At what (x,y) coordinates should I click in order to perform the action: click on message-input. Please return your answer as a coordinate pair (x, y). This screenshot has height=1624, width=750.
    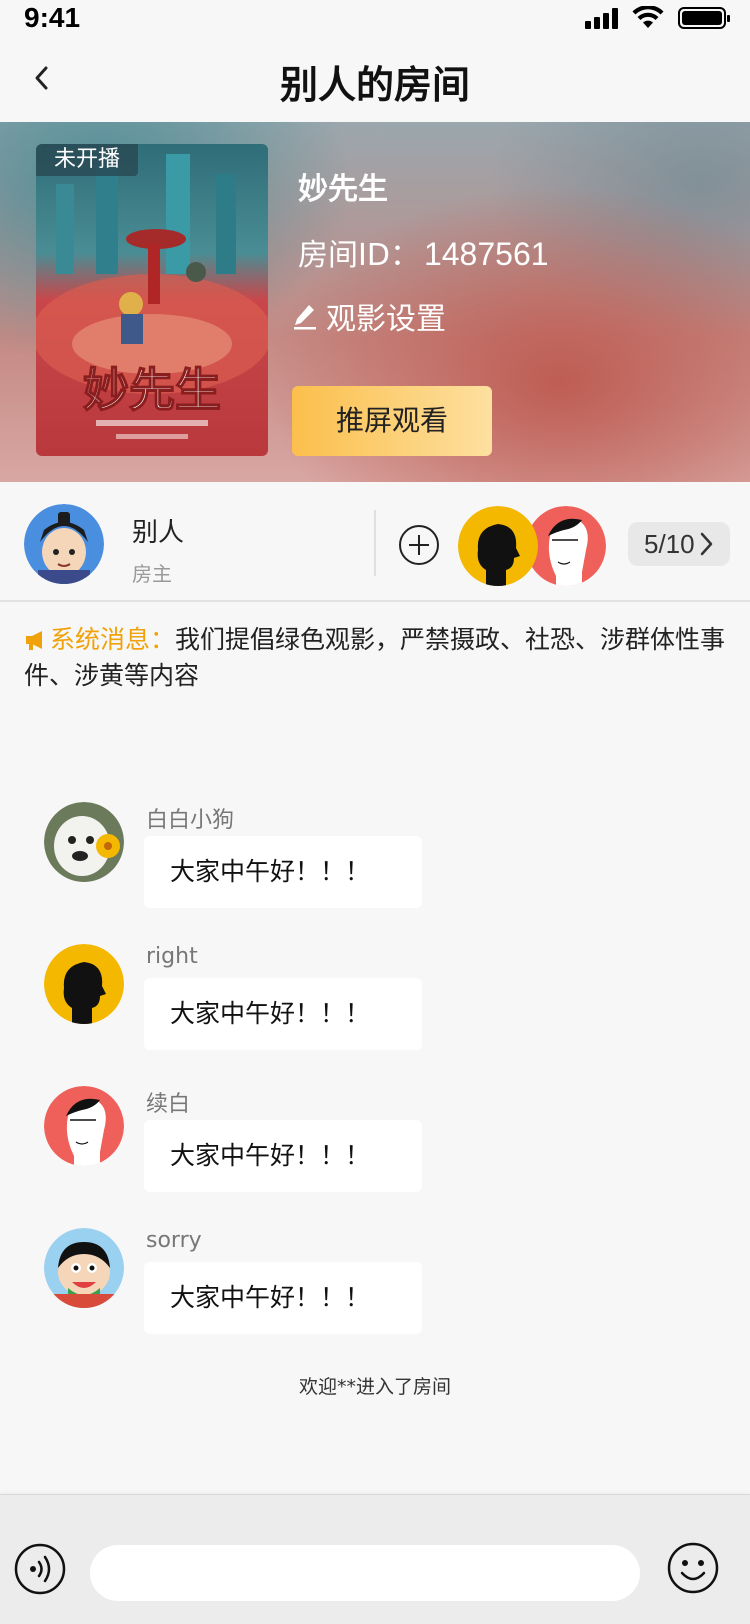
    Looking at the image, I should click on (365, 1573).